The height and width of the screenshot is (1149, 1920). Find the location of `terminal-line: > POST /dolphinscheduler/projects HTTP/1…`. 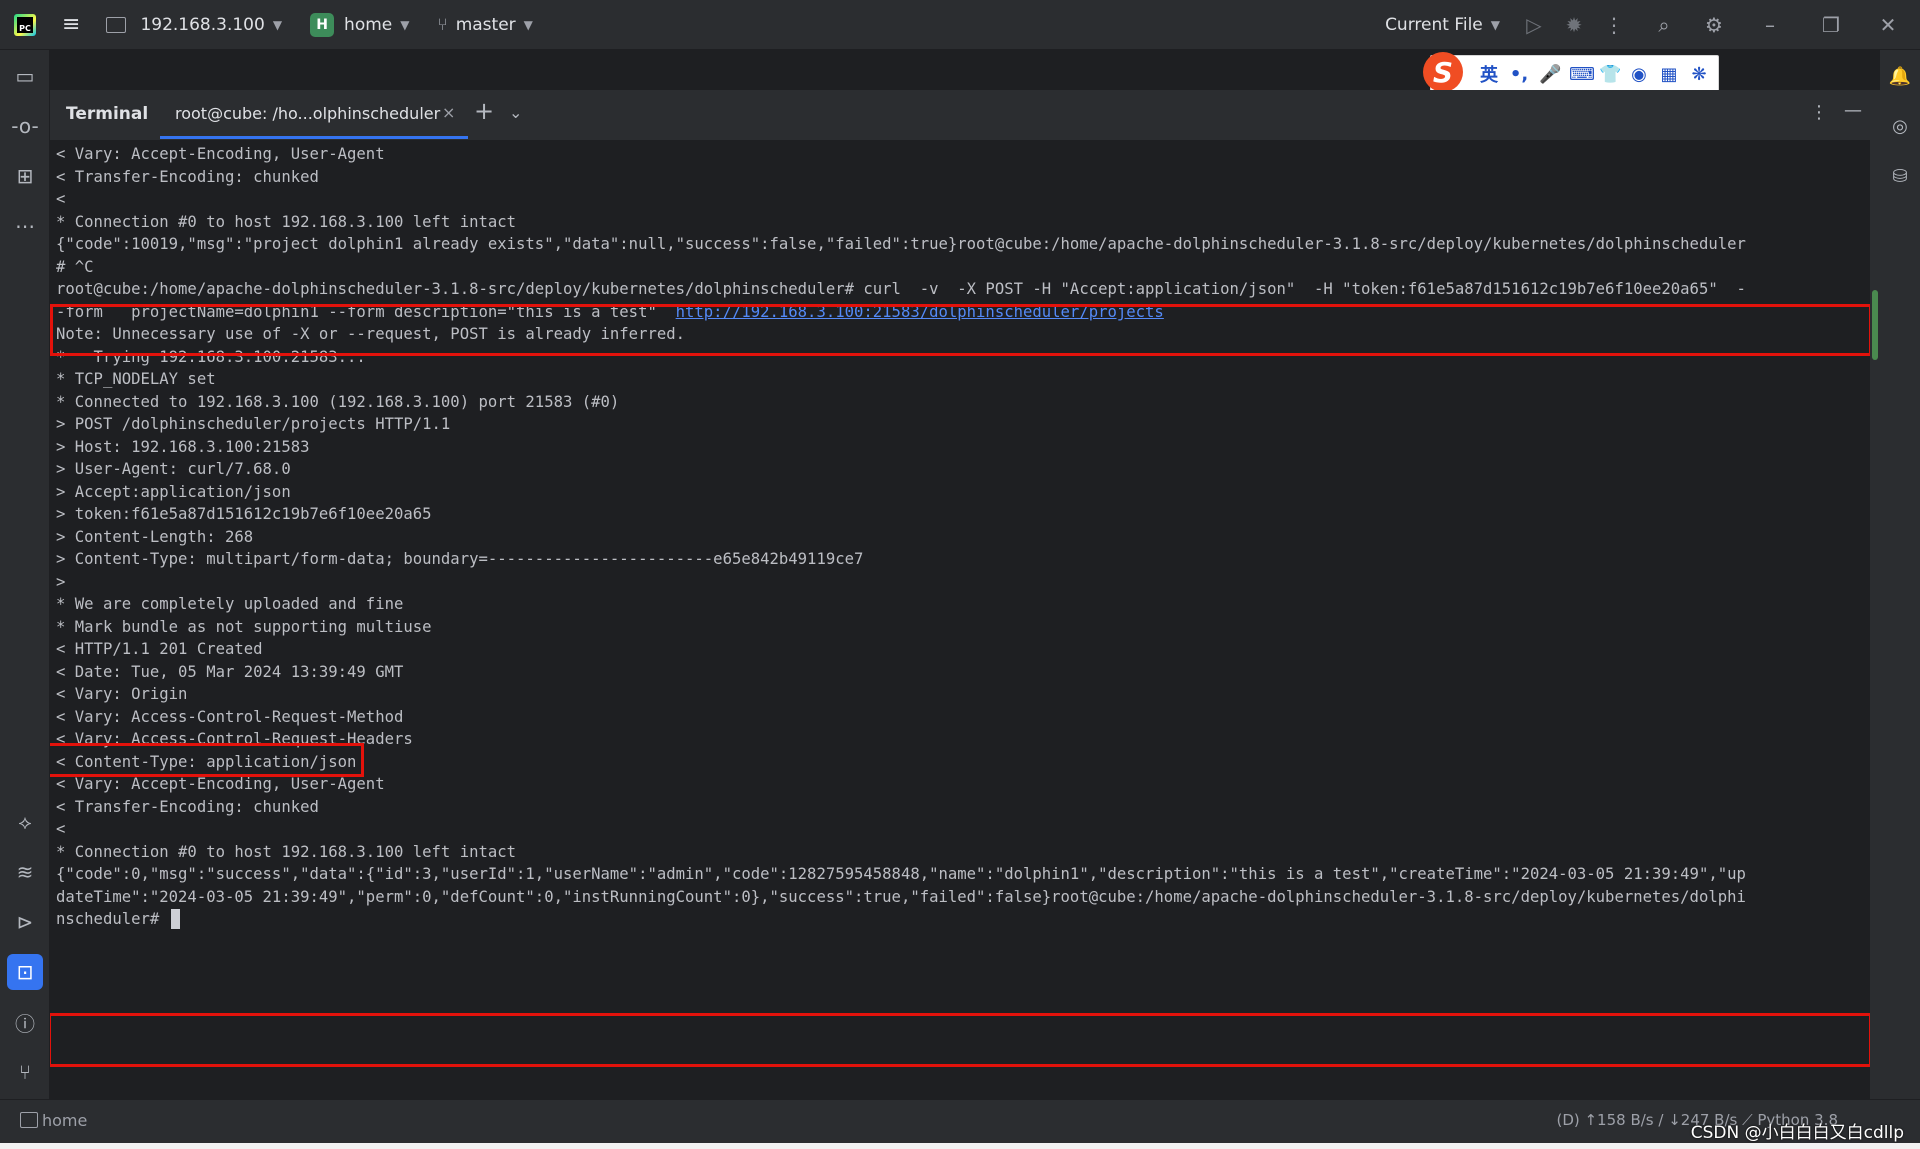

terminal-line: > POST /dolphinscheduler/projects HTTP/1… is located at coordinates (253, 424).